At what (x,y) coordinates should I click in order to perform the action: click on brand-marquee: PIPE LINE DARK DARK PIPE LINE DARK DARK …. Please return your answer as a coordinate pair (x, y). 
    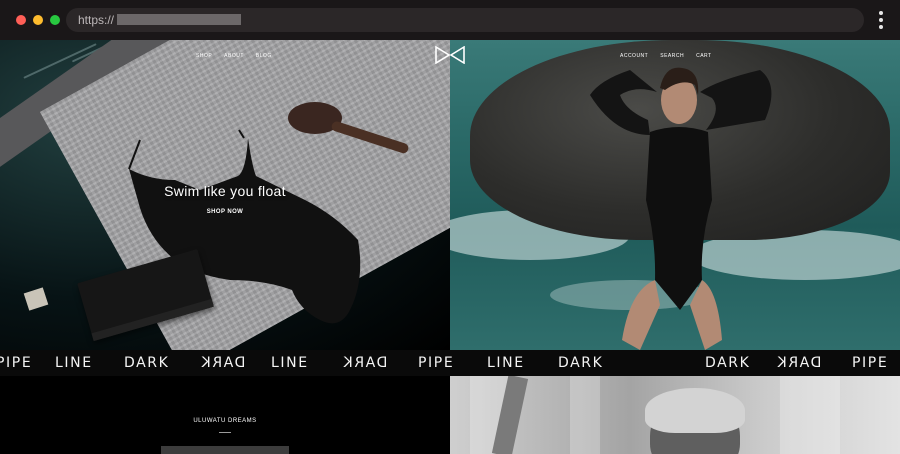
    Looking at the image, I should click on (450, 363).